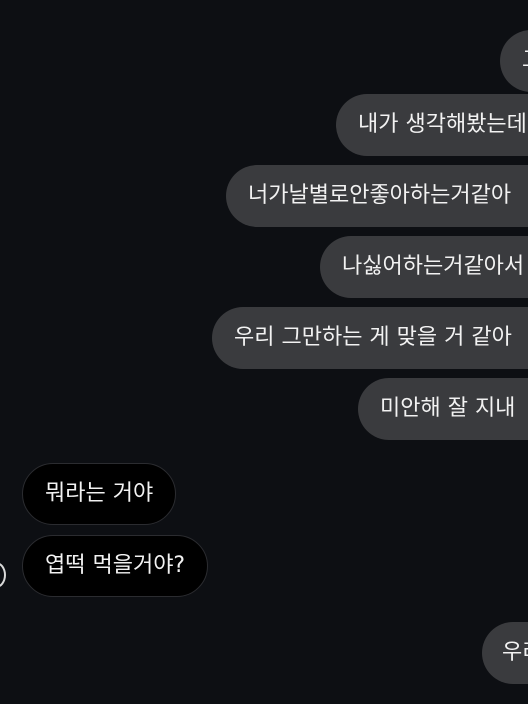  I want to click on received-message-bubble: 엽떡 먹을거야?, so click(115, 566).